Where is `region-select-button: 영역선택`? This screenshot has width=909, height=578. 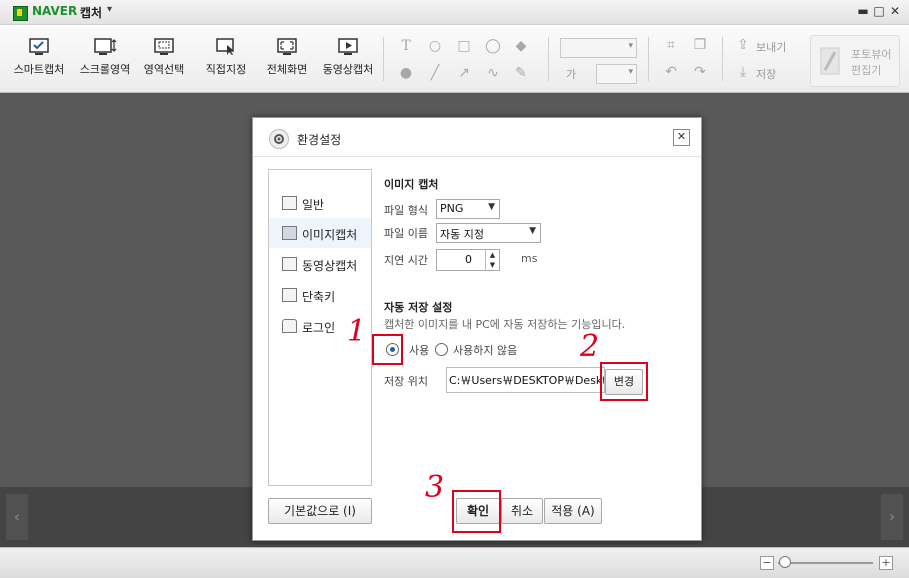 region-select-button: 영역선택 is located at coordinates (164, 55).